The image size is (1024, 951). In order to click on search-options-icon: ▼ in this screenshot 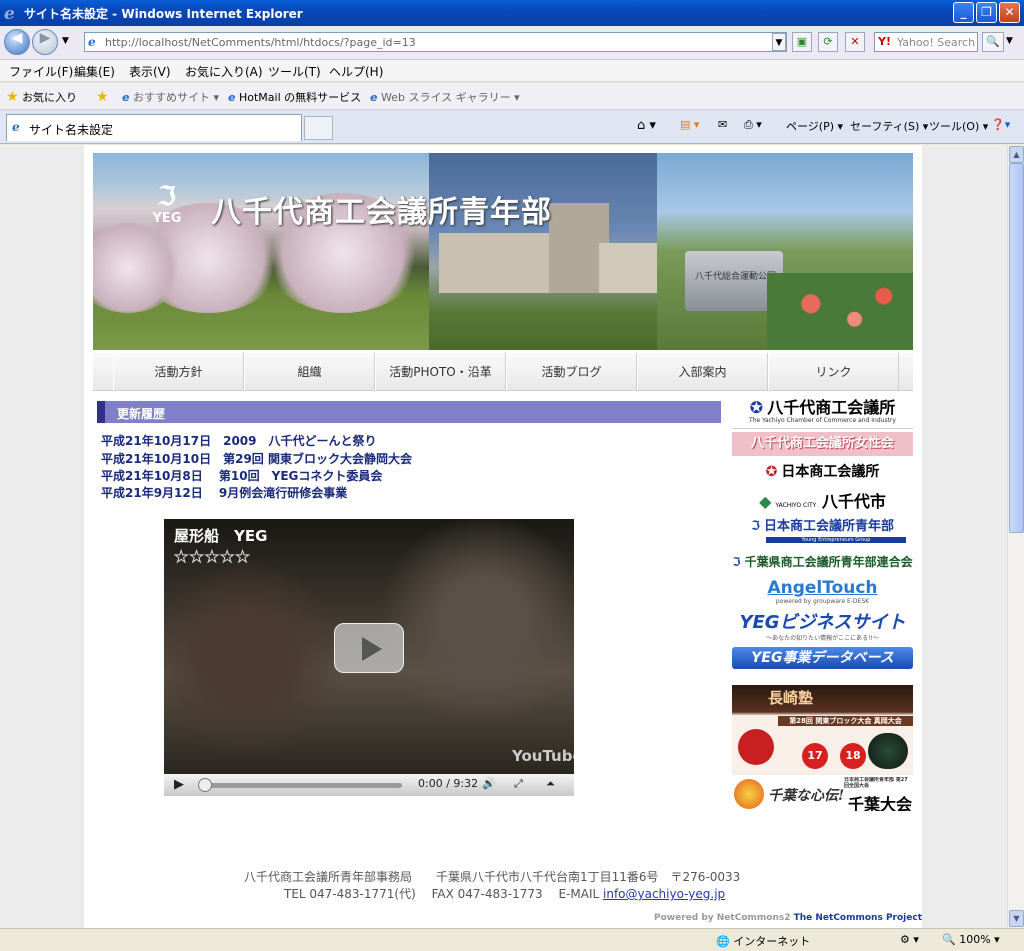, I will do `click(1009, 41)`.